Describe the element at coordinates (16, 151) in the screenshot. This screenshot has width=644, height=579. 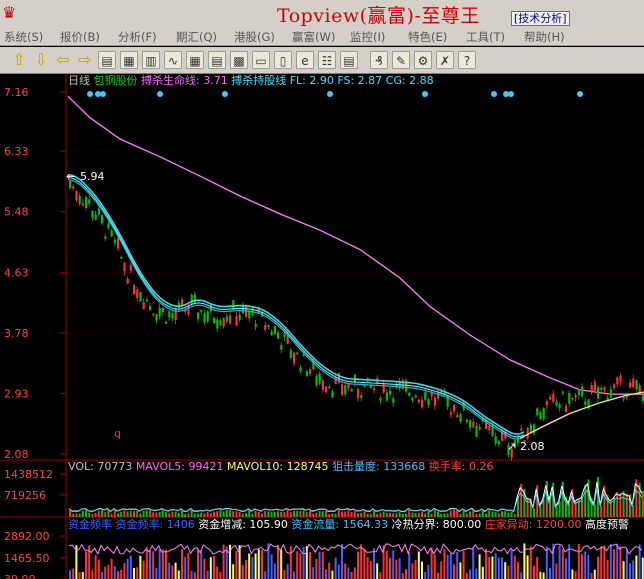
I see `y-tick-1: 6.33` at that location.